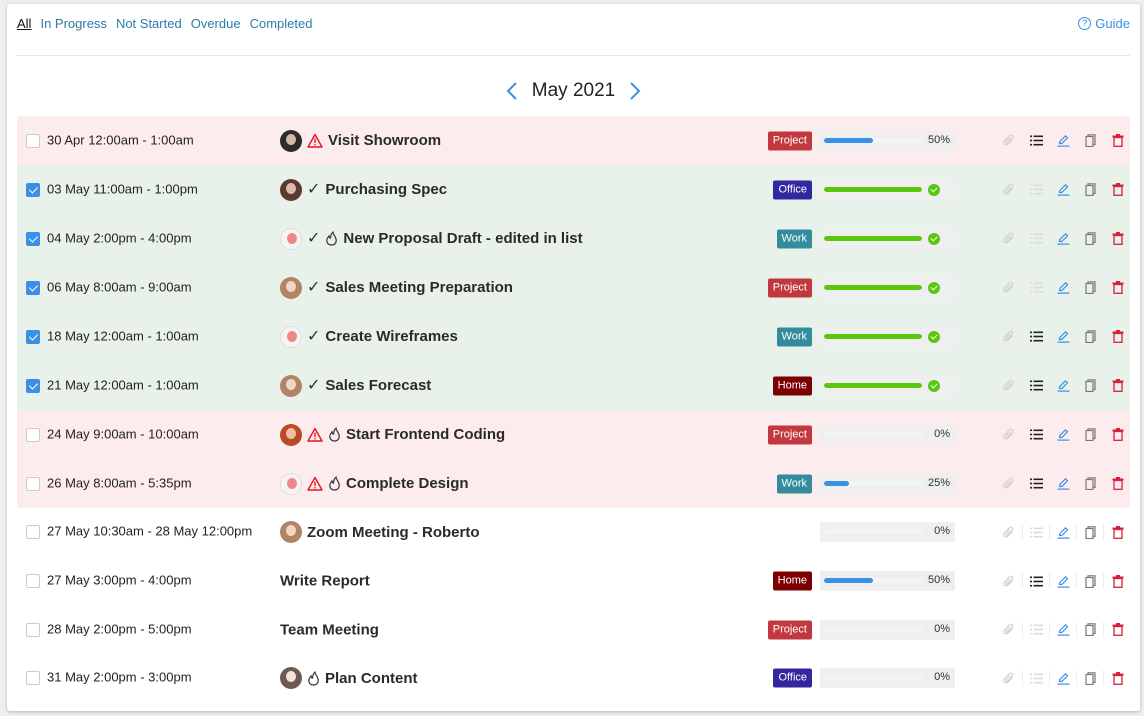 This screenshot has width=1144, height=716. Describe the element at coordinates (462, 238) in the screenshot. I see `task-title: New Proposal Draft - edited in list` at that location.